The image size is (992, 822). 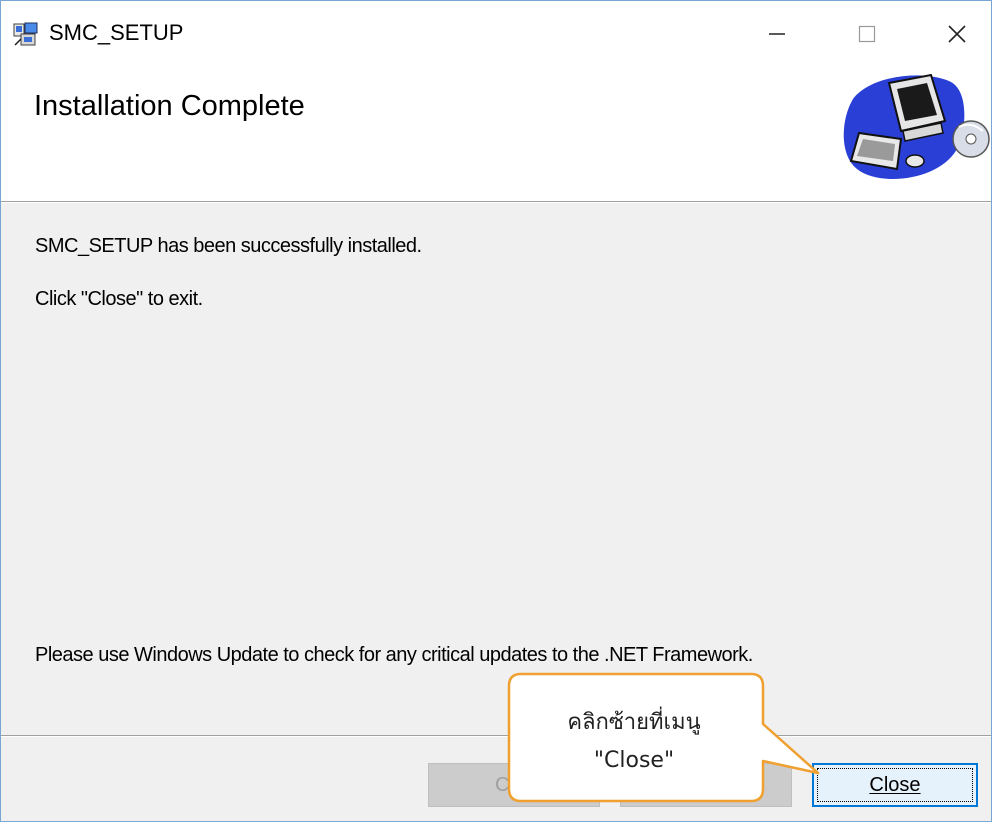 What do you see at coordinates (634, 760) in the screenshot?
I see `callout-target-label: "Close"` at bounding box center [634, 760].